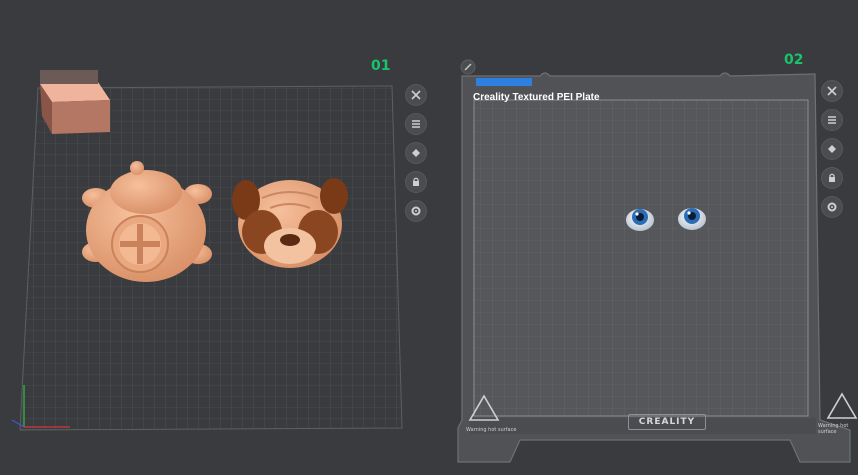 The height and width of the screenshot is (475, 858). Describe the element at coordinates (468, 67) in the screenshot. I see `edit-plate-icon` at that location.